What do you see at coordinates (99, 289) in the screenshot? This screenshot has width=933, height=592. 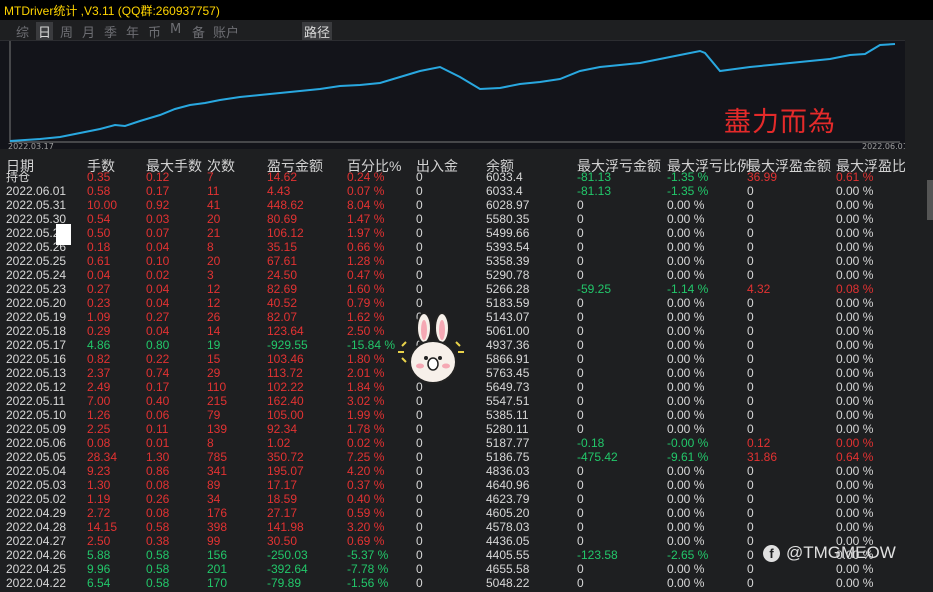 I see `cell-lots: 0.27` at bounding box center [99, 289].